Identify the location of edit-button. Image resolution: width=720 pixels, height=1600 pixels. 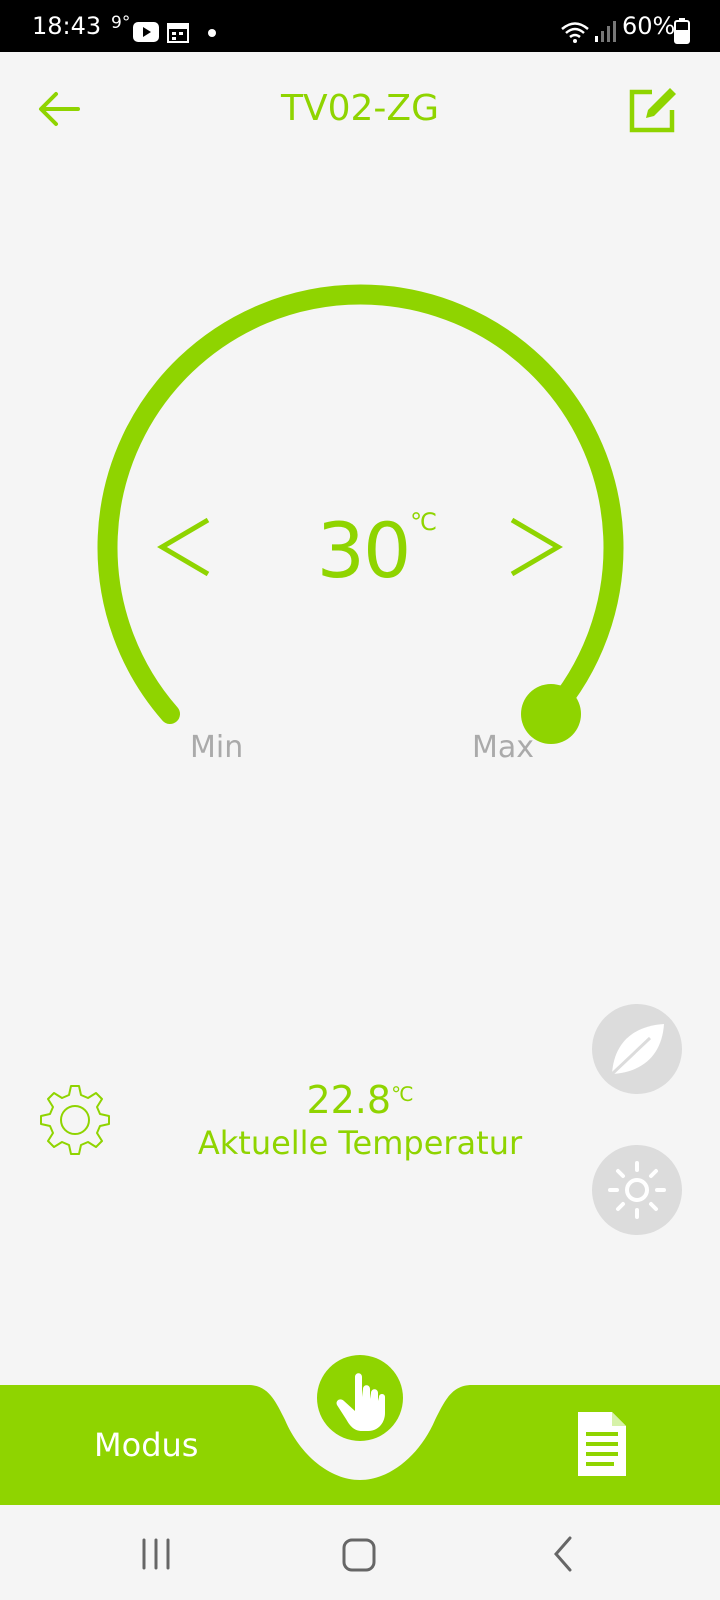
(654, 110).